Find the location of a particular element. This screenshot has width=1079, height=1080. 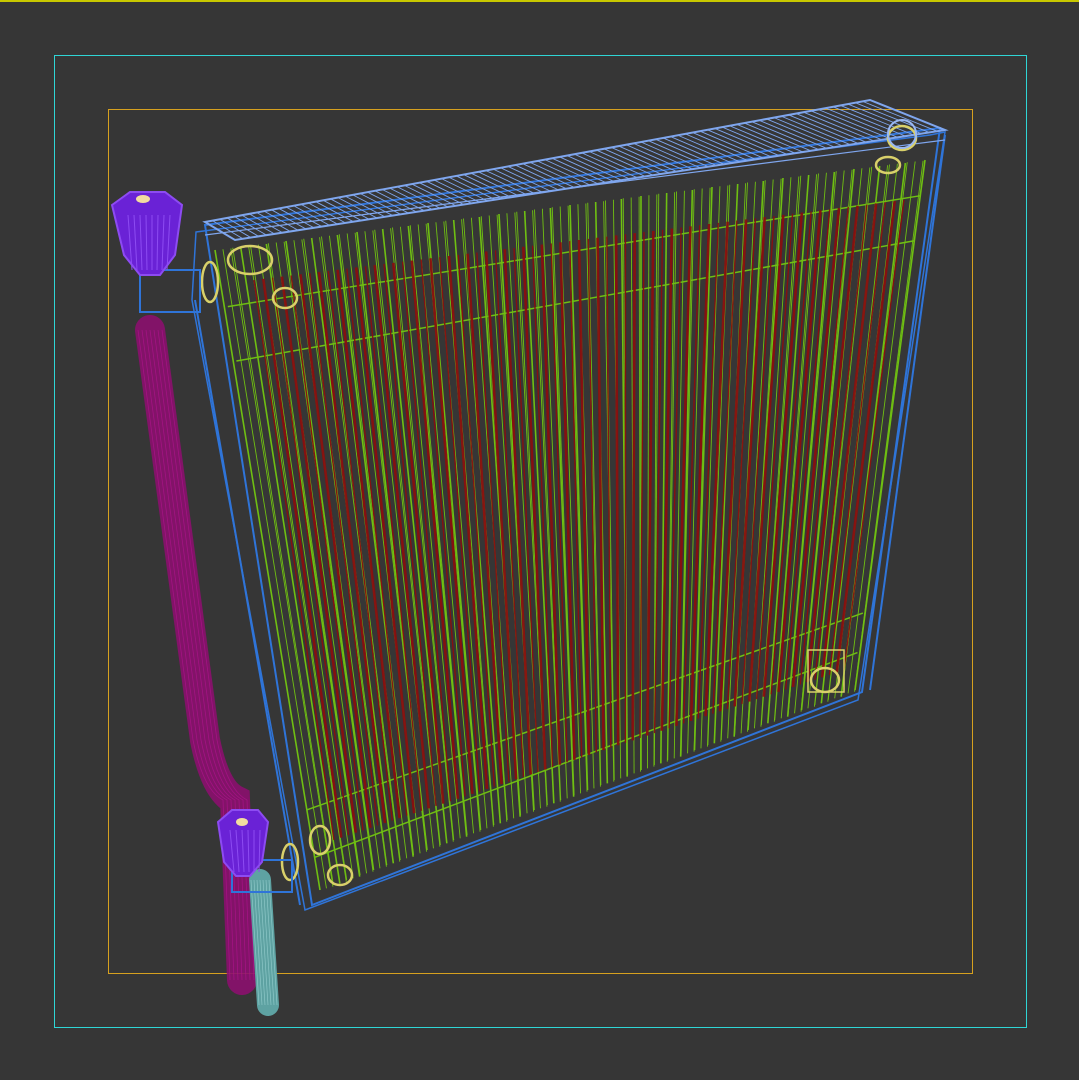

upper-valve-body is located at coordinates (170, 291).